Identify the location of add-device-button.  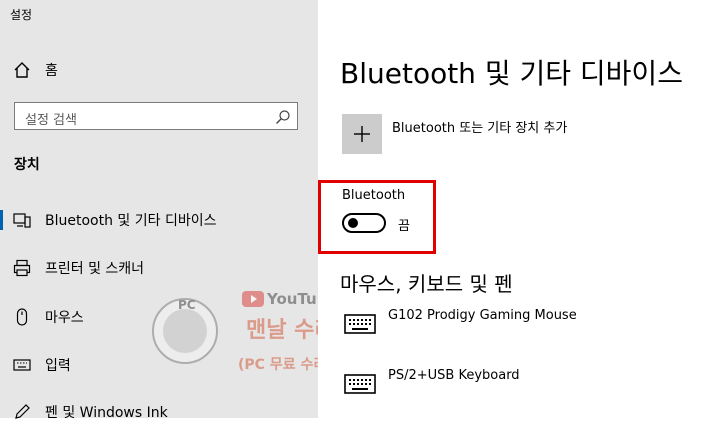
(362, 134).